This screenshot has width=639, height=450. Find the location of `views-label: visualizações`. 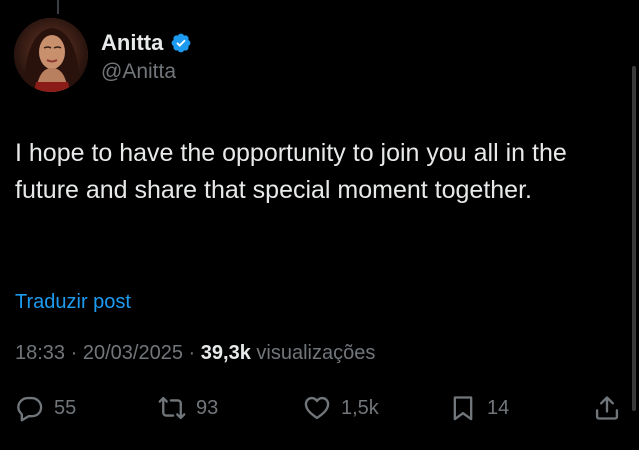

views-label: visualizações is located at coordinates (316, 353).